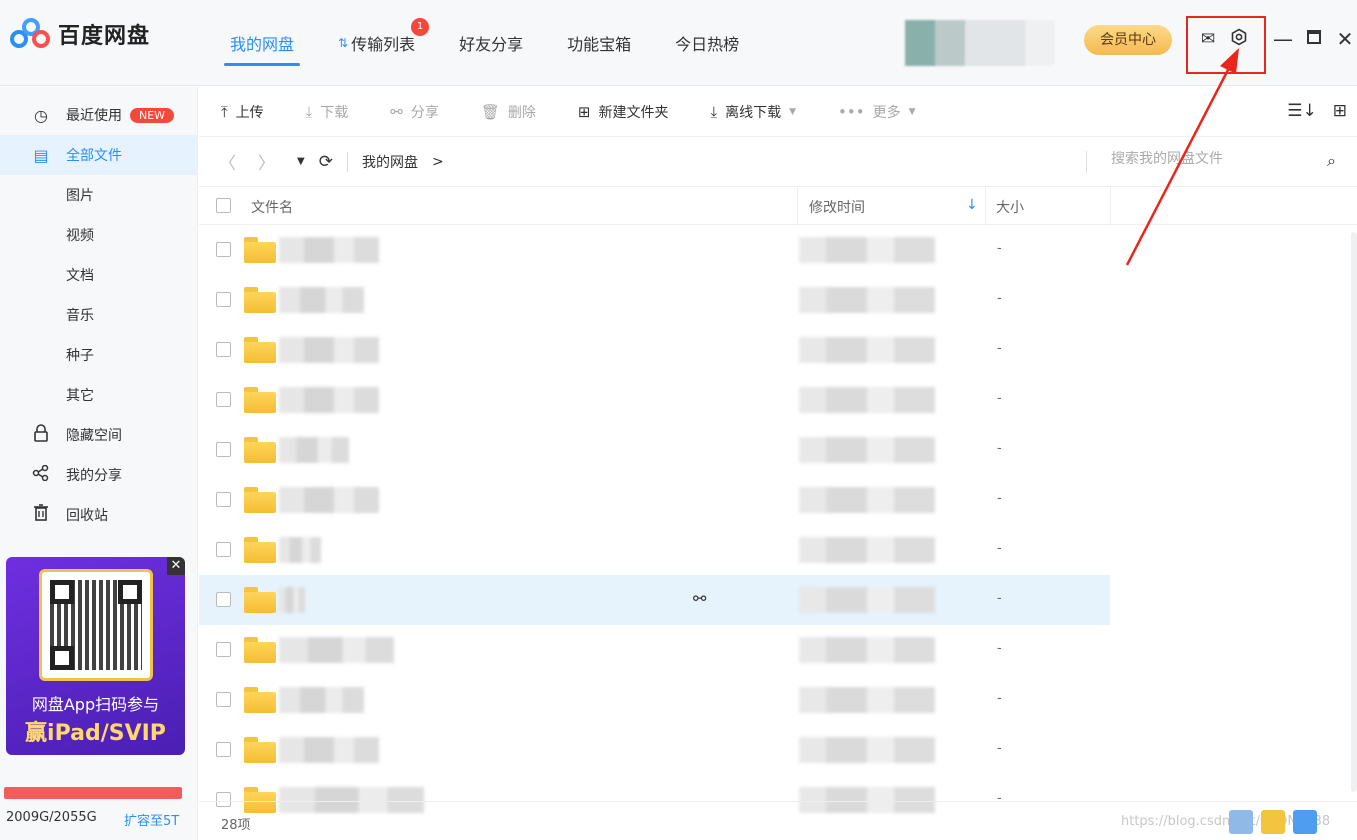 The image size is (1357, 840). Describe the element at coordinates (301, 161) in the screenshot. I see `history-dropdown-icon: ▼` at that location.